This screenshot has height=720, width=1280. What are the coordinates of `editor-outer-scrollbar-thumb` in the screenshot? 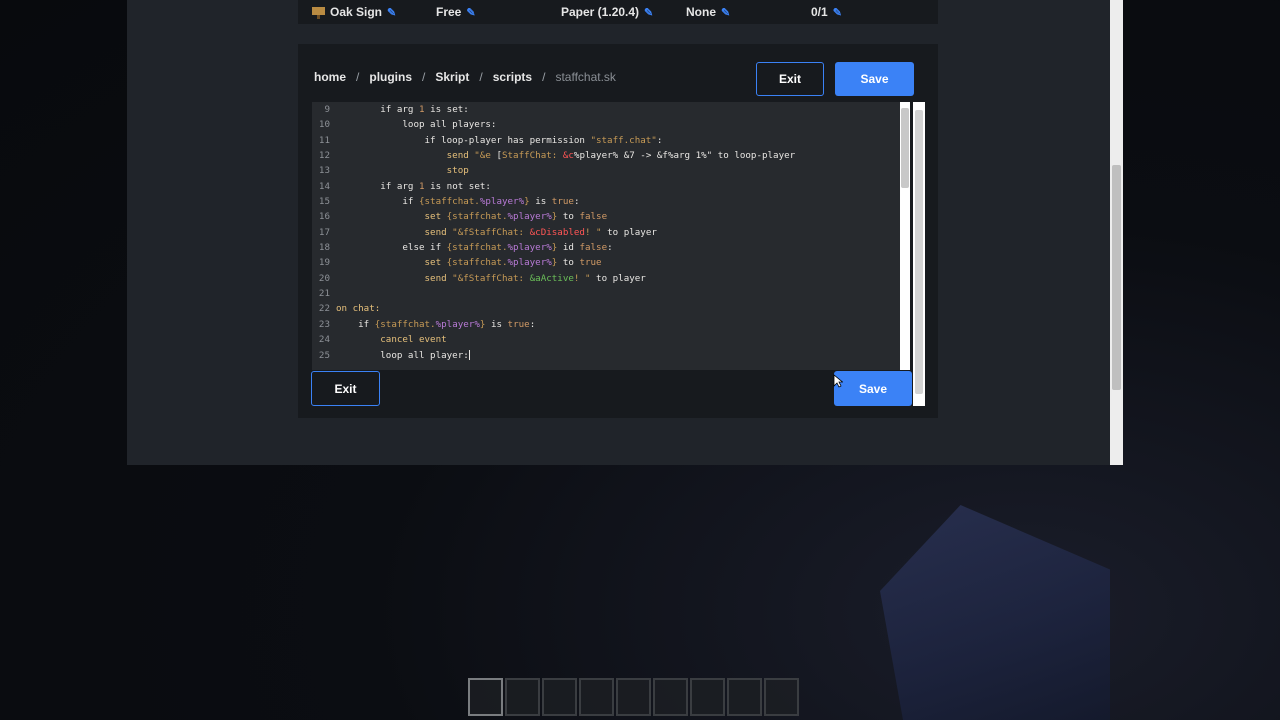 It's located at (919, 252).